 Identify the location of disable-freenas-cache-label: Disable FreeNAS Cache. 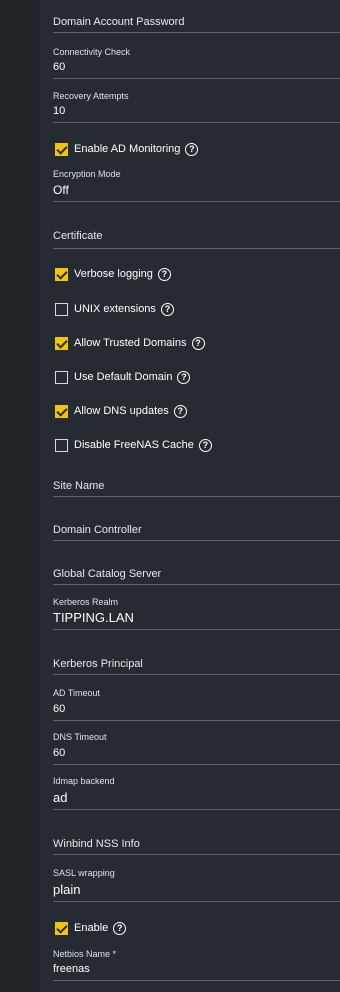
(134, 445).